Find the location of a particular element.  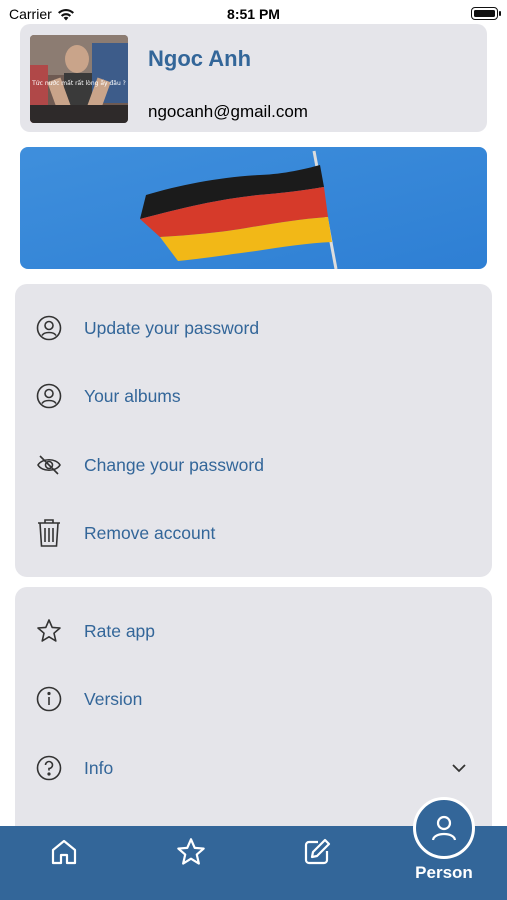

avatar: Tức nước mất rất lòng ấy đâu ? is located at coordinates (79, 79).